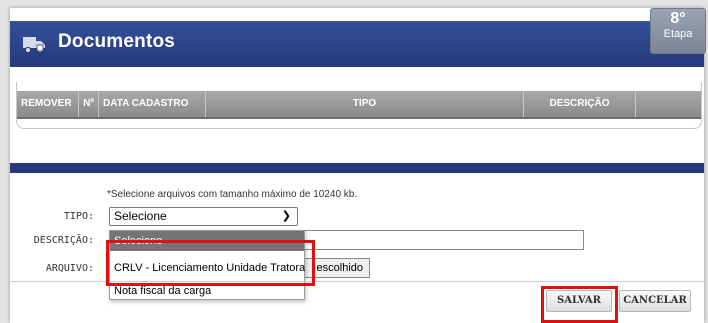  Describe the element at coordinates (89, 104) in the screenshot. I see `column-number: Nº` at that location.